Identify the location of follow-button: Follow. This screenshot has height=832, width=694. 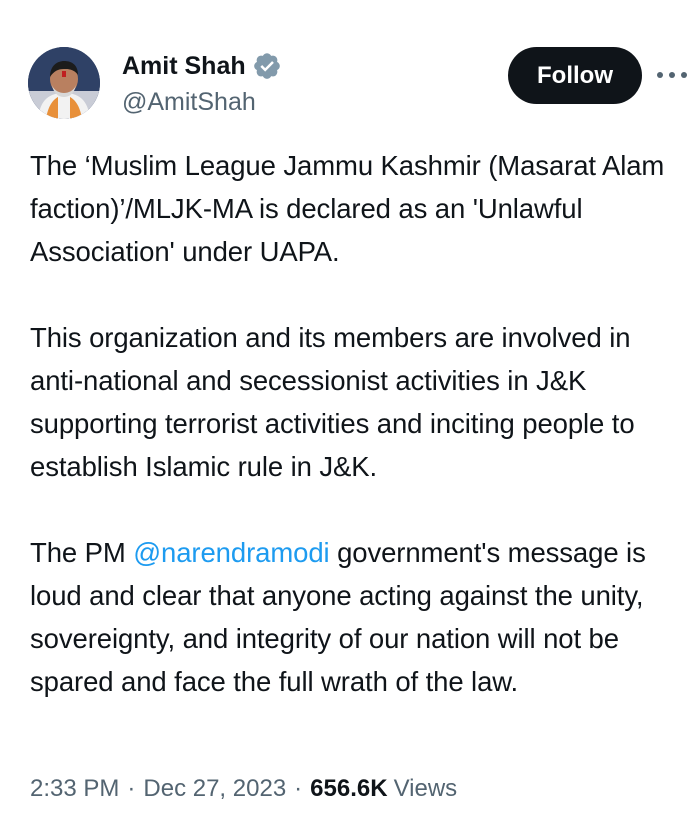
(575, 75).